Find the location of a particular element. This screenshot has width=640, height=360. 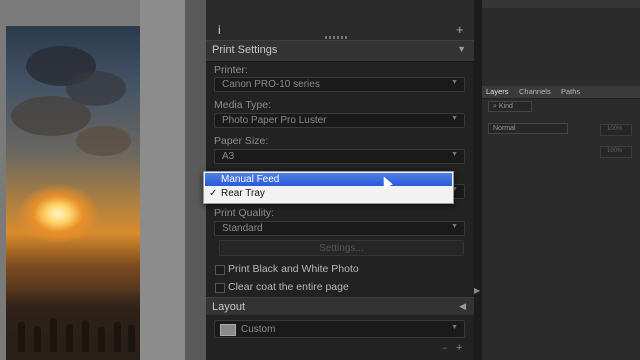

panel-top-bar is located at coordinates (340, 20).